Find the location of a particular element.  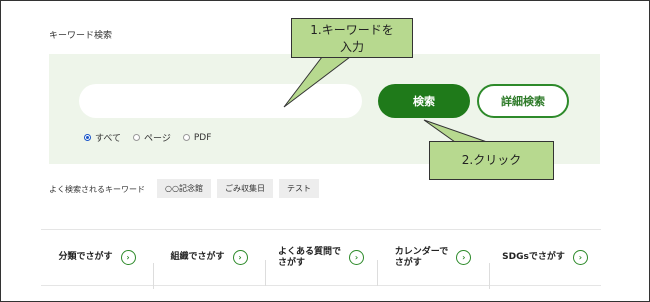

nav-label: よくある質問で さがす is located at coordinates (309, 257).